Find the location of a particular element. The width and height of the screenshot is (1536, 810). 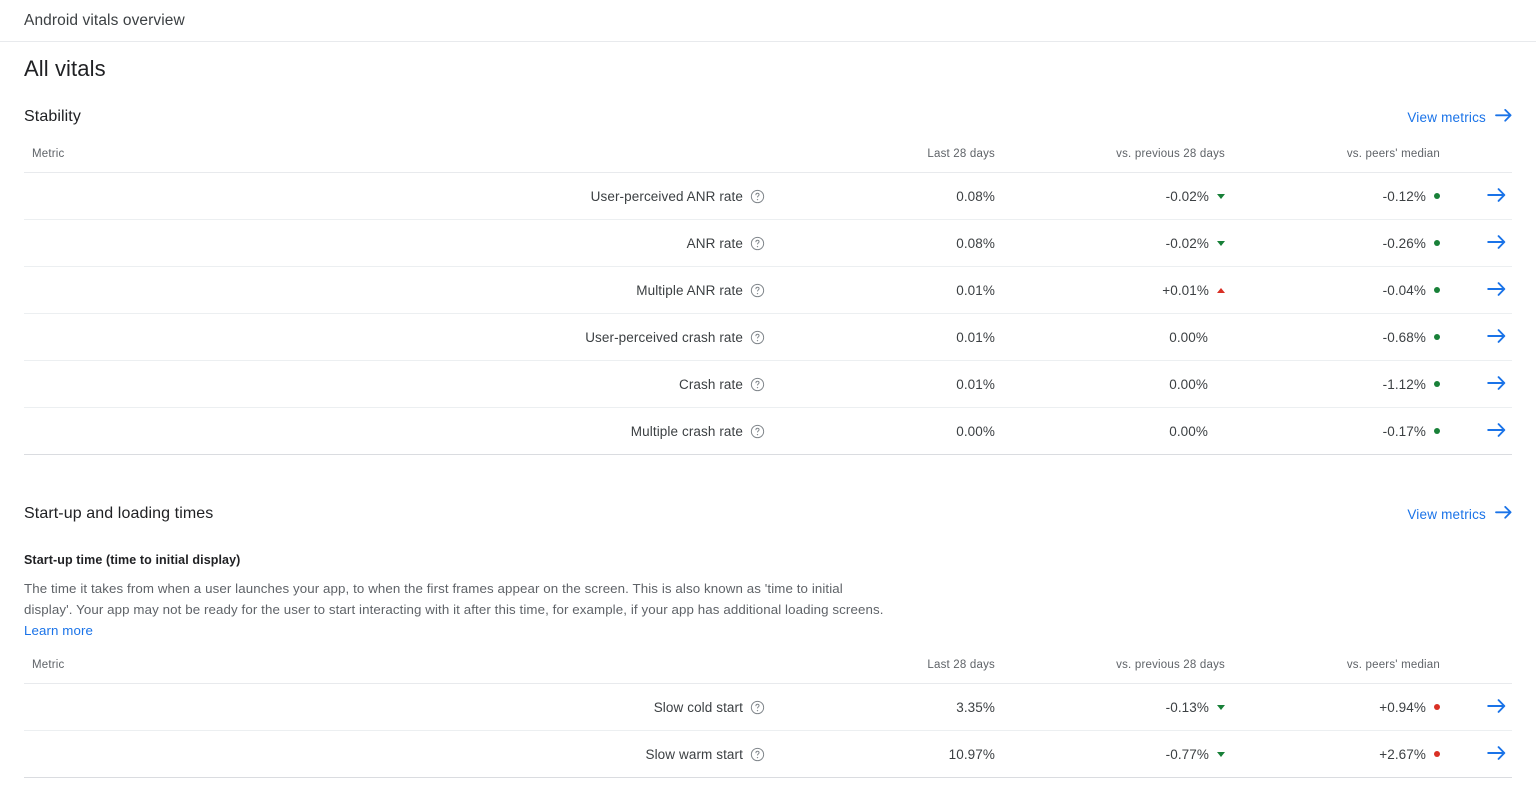

cell-vs-peers-median: -0.17% is located at coordinates (1332, 431).